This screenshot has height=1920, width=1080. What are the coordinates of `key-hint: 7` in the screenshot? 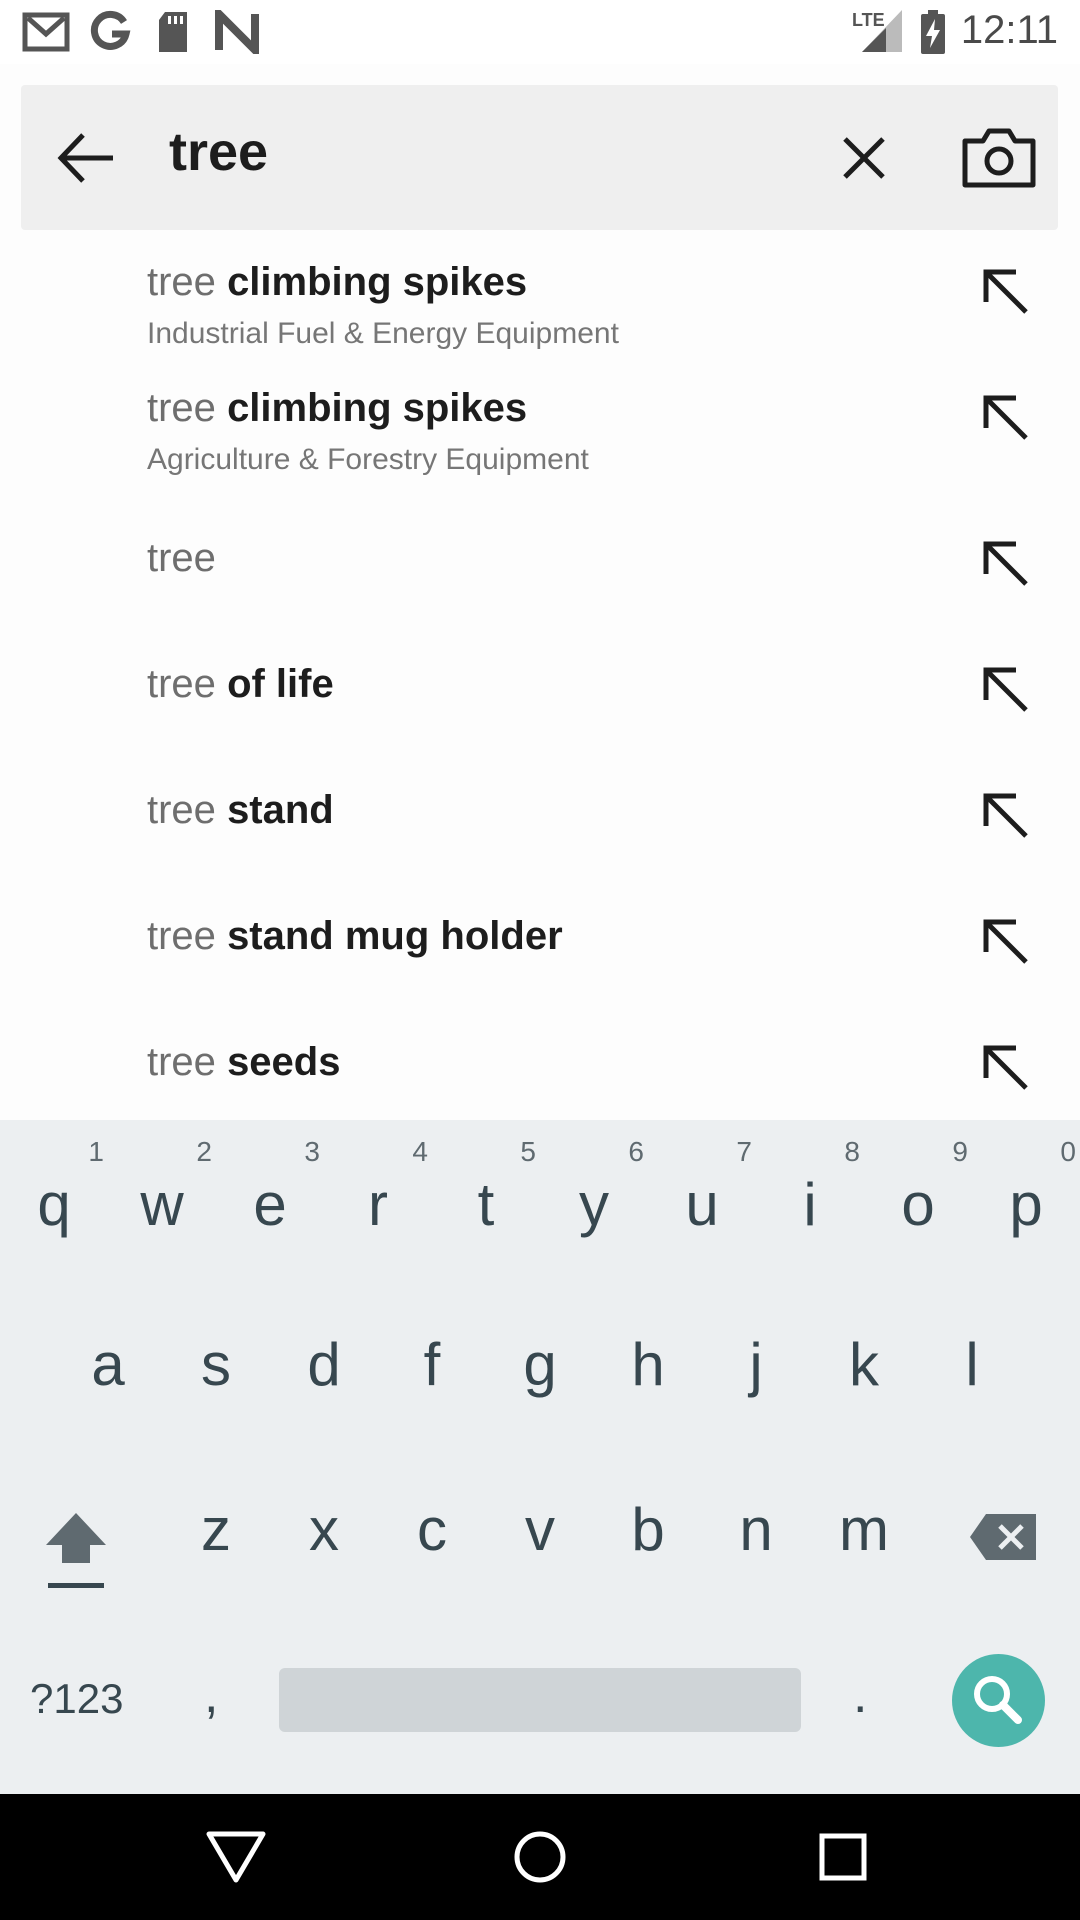 It's located at (744, 1151).